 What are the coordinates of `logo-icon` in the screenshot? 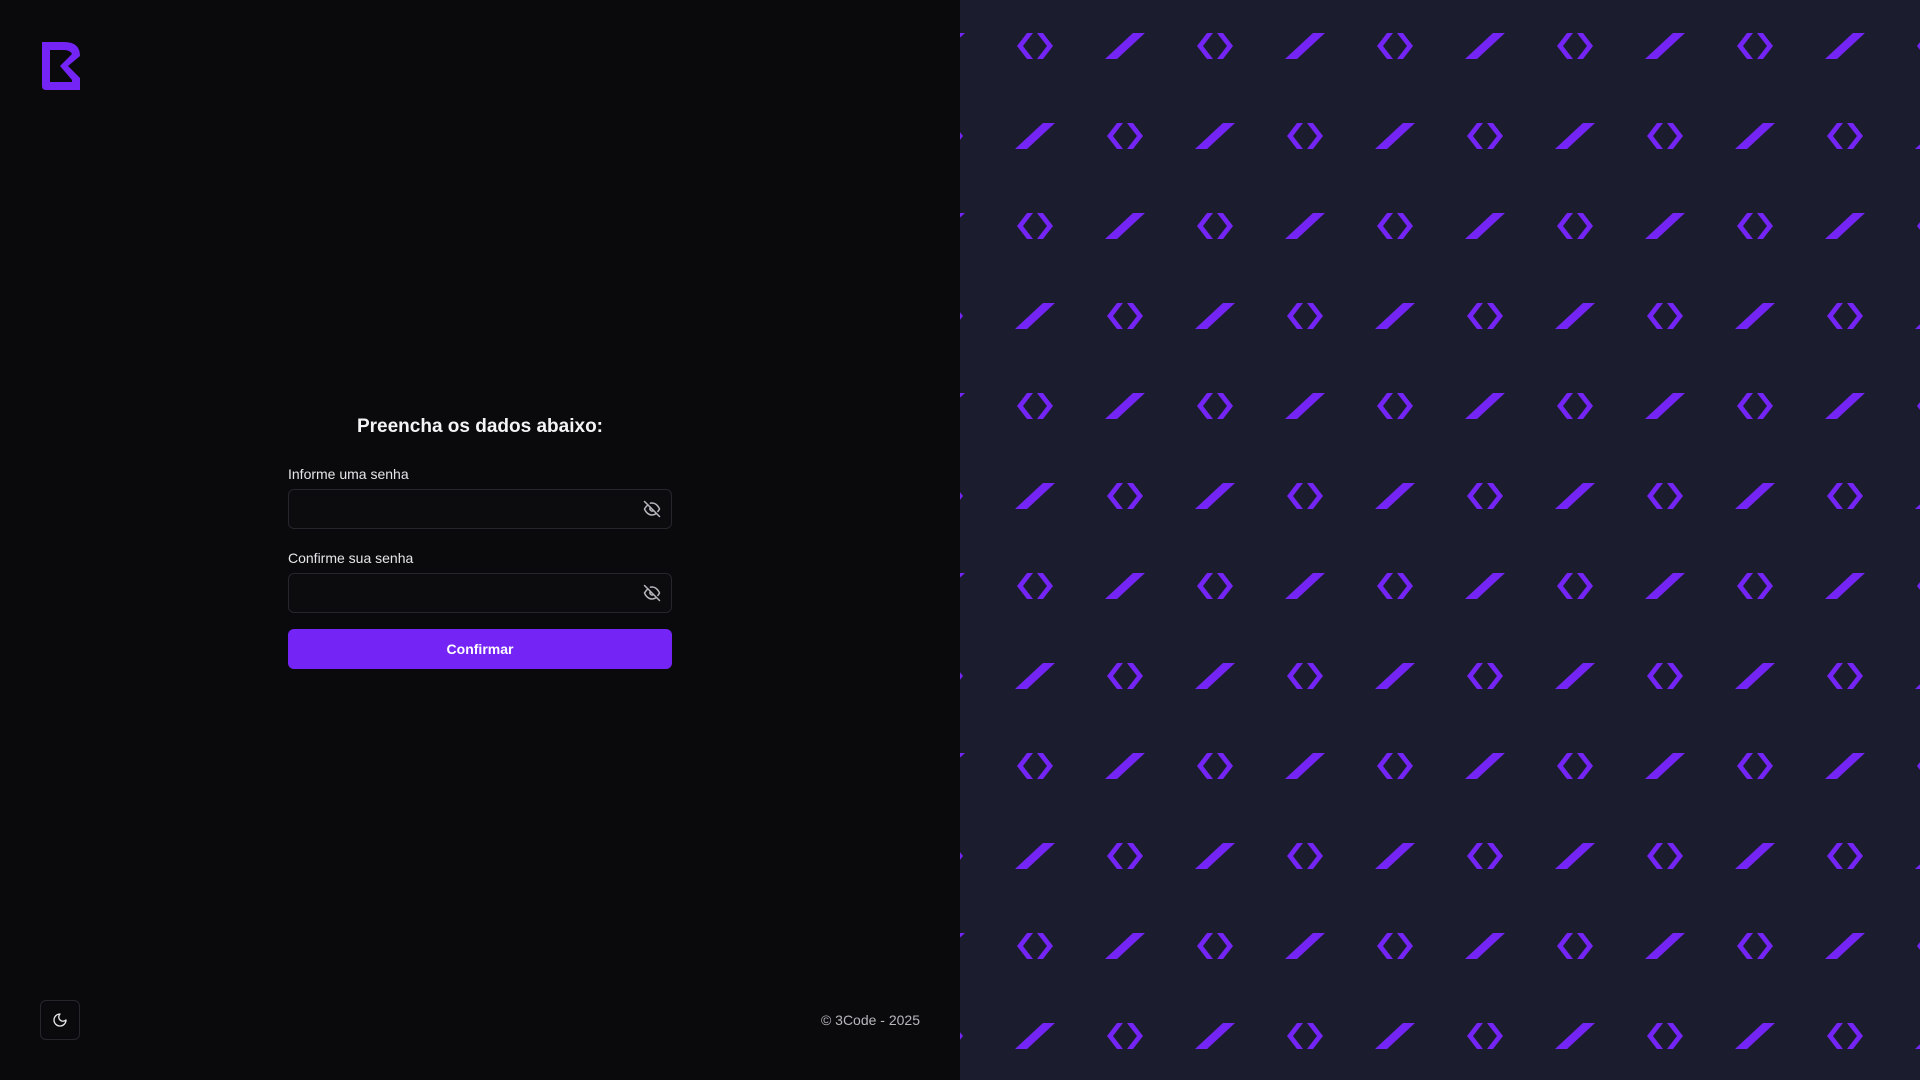 It's located at (61, 66).